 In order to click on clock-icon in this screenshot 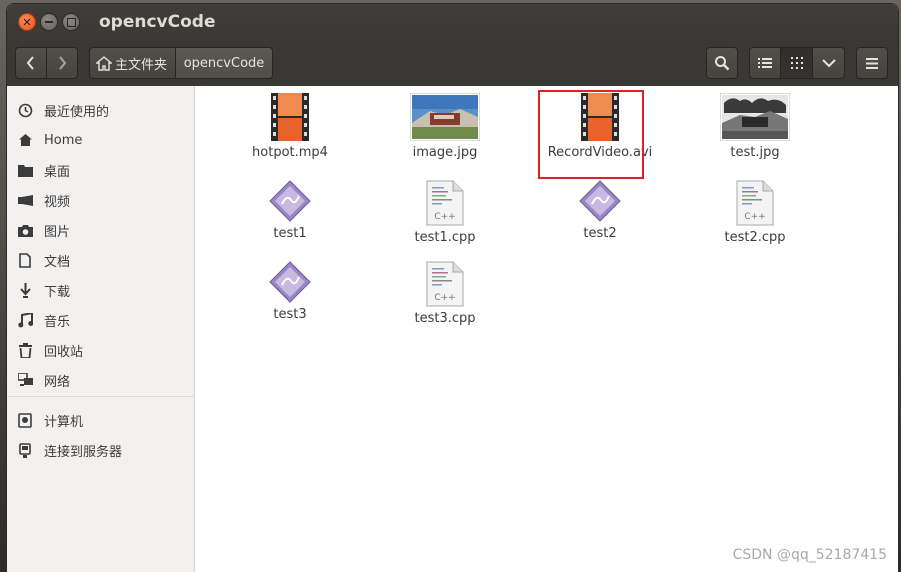, I will do `click(25, 110)`.